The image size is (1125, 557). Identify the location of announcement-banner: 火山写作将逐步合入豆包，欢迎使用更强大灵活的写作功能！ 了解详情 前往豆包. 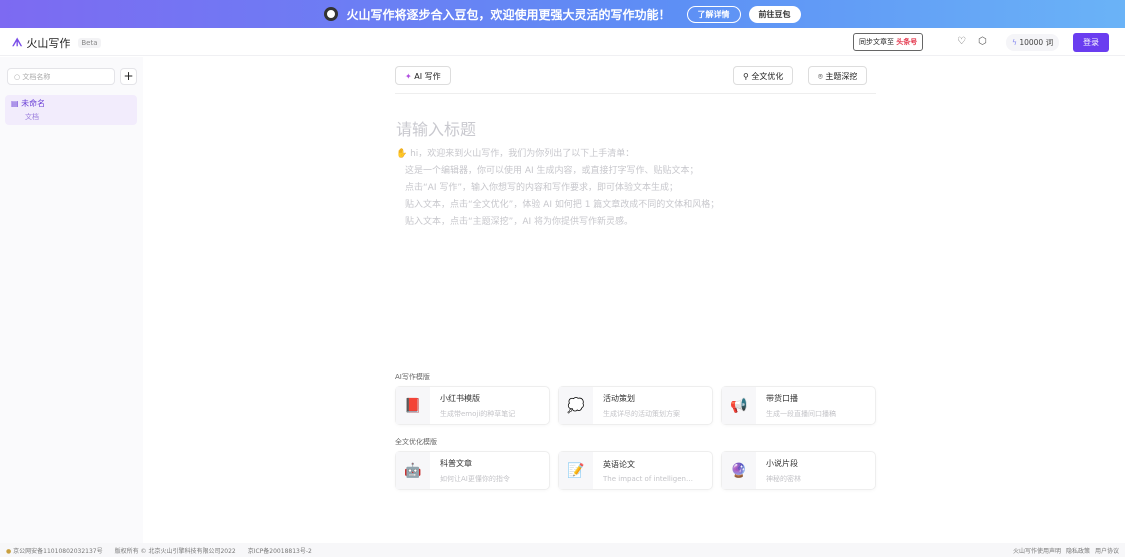
(562, 14).